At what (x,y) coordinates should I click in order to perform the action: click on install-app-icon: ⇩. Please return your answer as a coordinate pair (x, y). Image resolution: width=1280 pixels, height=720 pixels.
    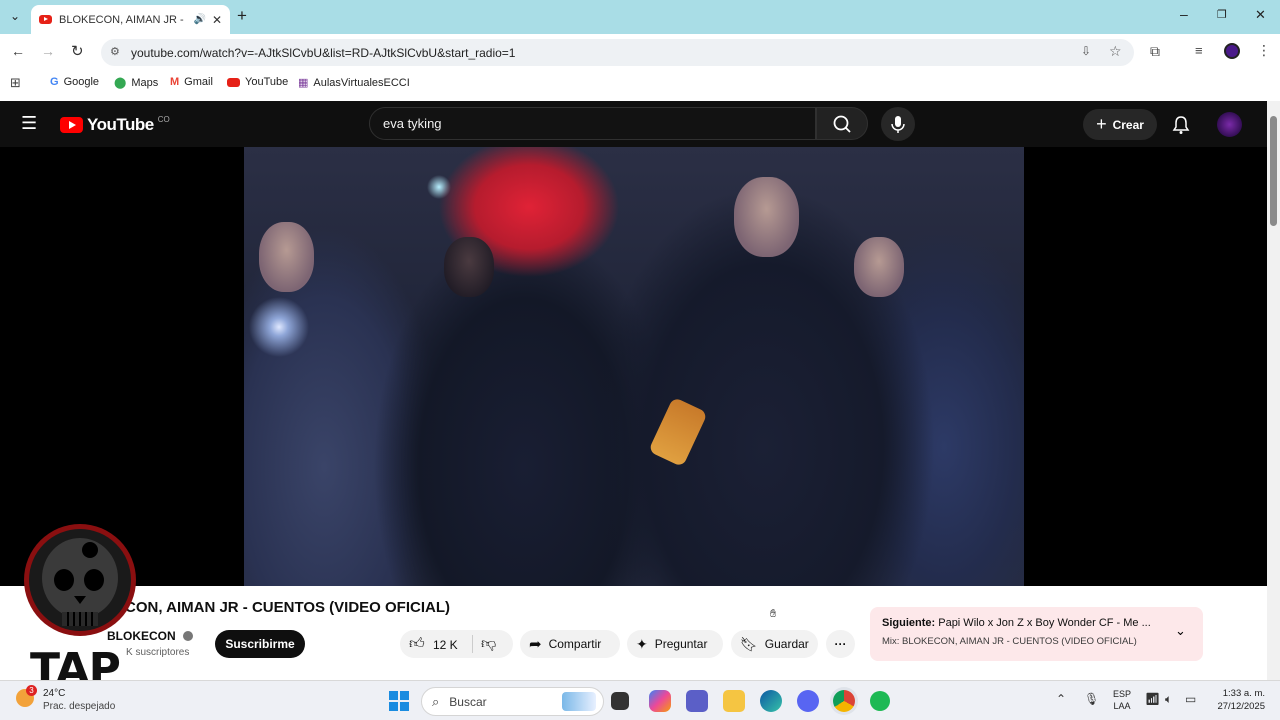
    Looking at the image, I should click on (1086, 51).